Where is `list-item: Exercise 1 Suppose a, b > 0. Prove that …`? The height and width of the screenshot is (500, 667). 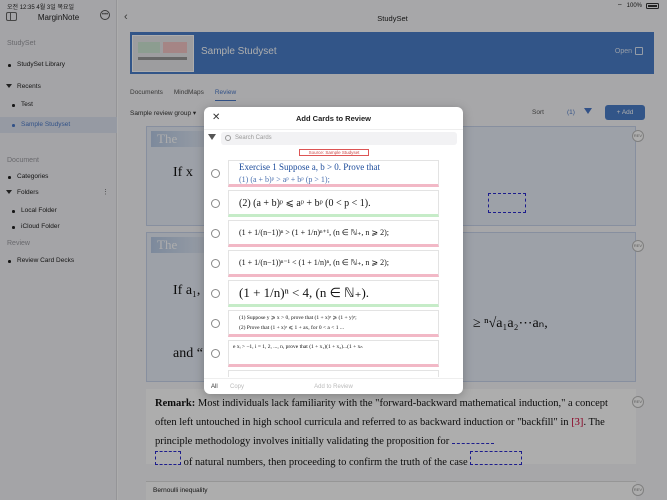 list-item: Exercise 1 Suppose a, b > 0. Prove that … is located at coordinates (333, 174).